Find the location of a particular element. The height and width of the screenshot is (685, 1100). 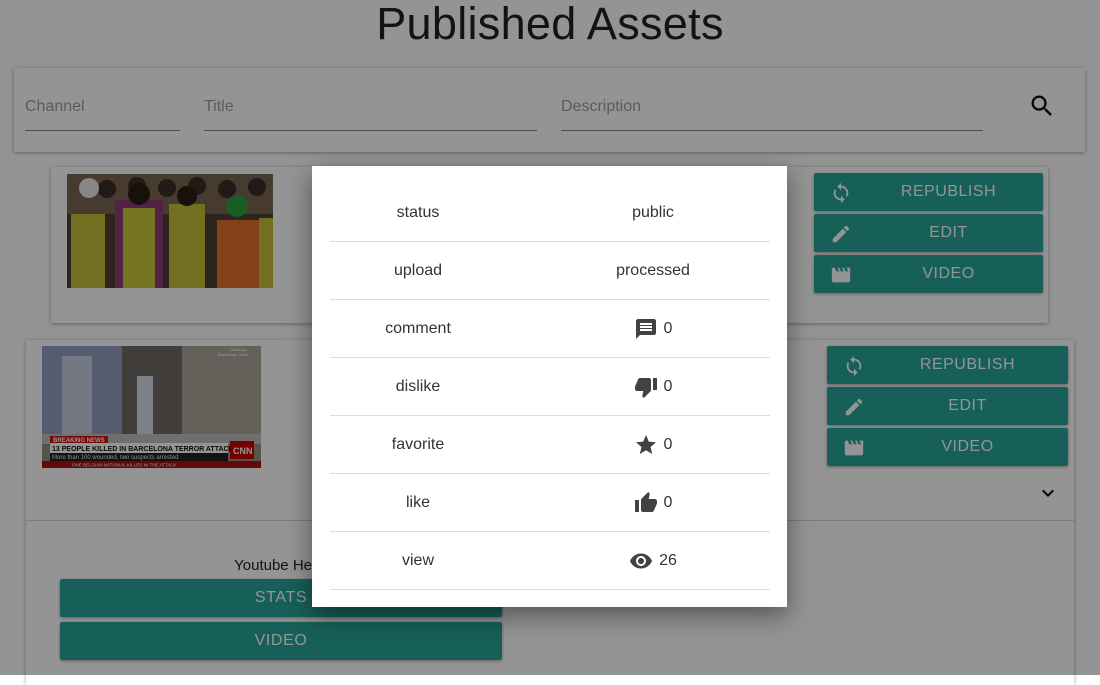

stats-row-status: status public is located at coordinates (550, 213).